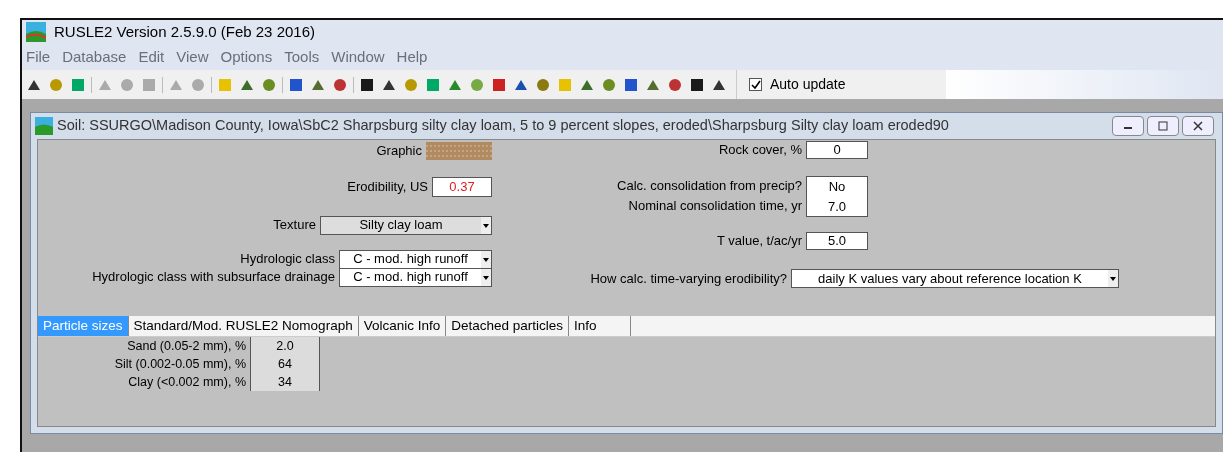 This screenshot has height=452, width=1223. I want to click on field-label: Rock cover, %, so click(760, 150).